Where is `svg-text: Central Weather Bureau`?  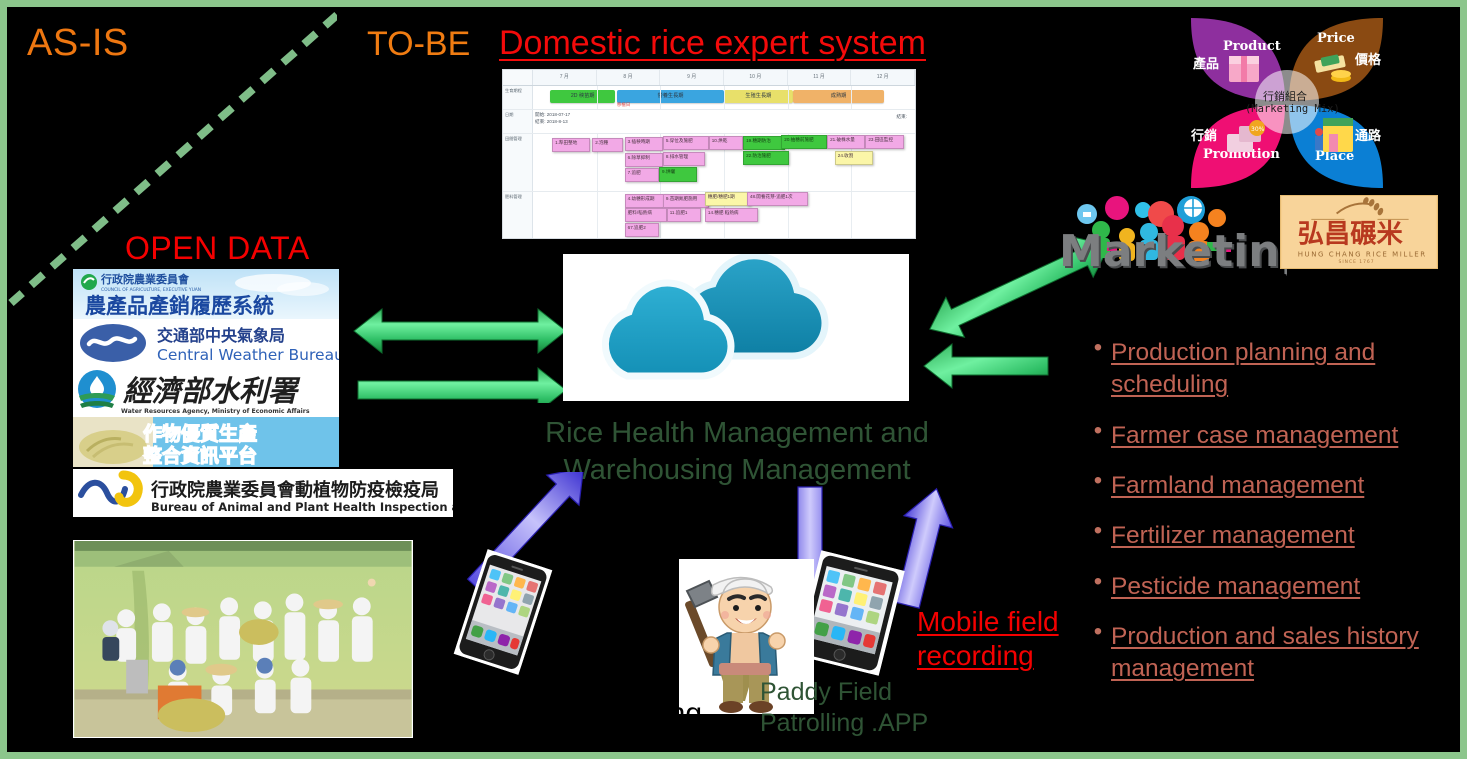
svg-text: Central Weather Bureau is located at coordinates (248, 355).